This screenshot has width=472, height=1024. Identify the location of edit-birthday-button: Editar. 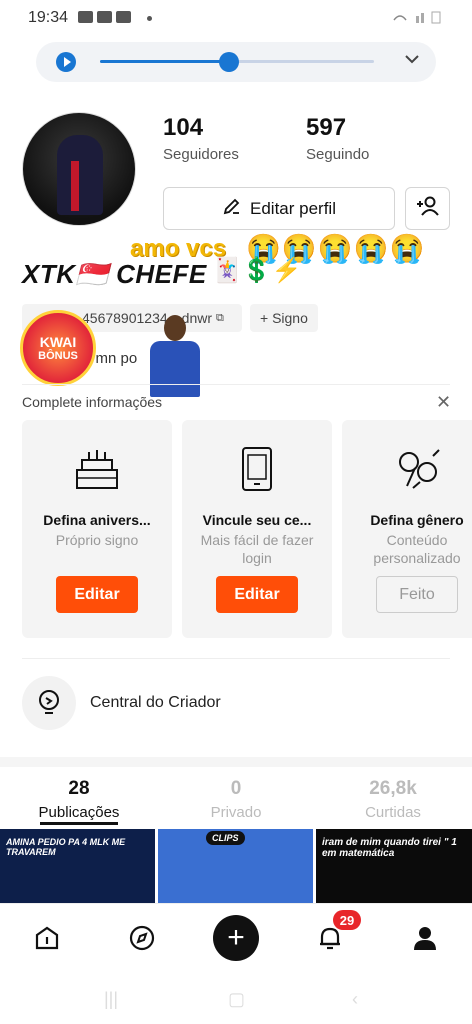
(97, 594).